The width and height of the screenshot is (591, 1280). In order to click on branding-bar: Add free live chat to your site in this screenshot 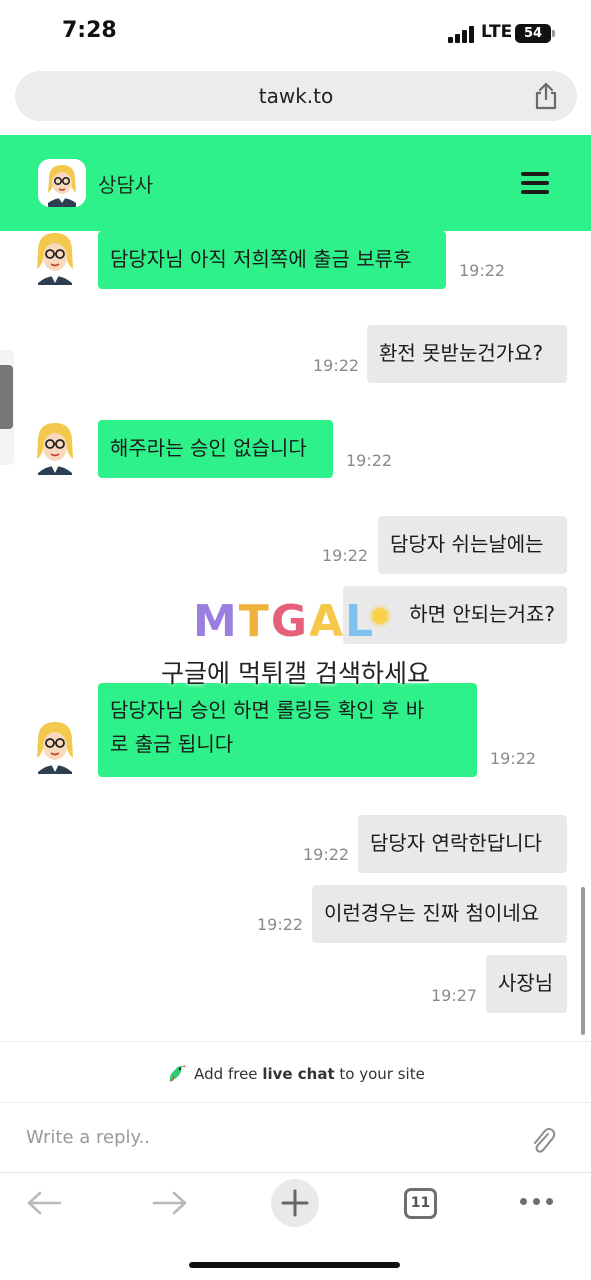, I will do `click(295, 1071)`.